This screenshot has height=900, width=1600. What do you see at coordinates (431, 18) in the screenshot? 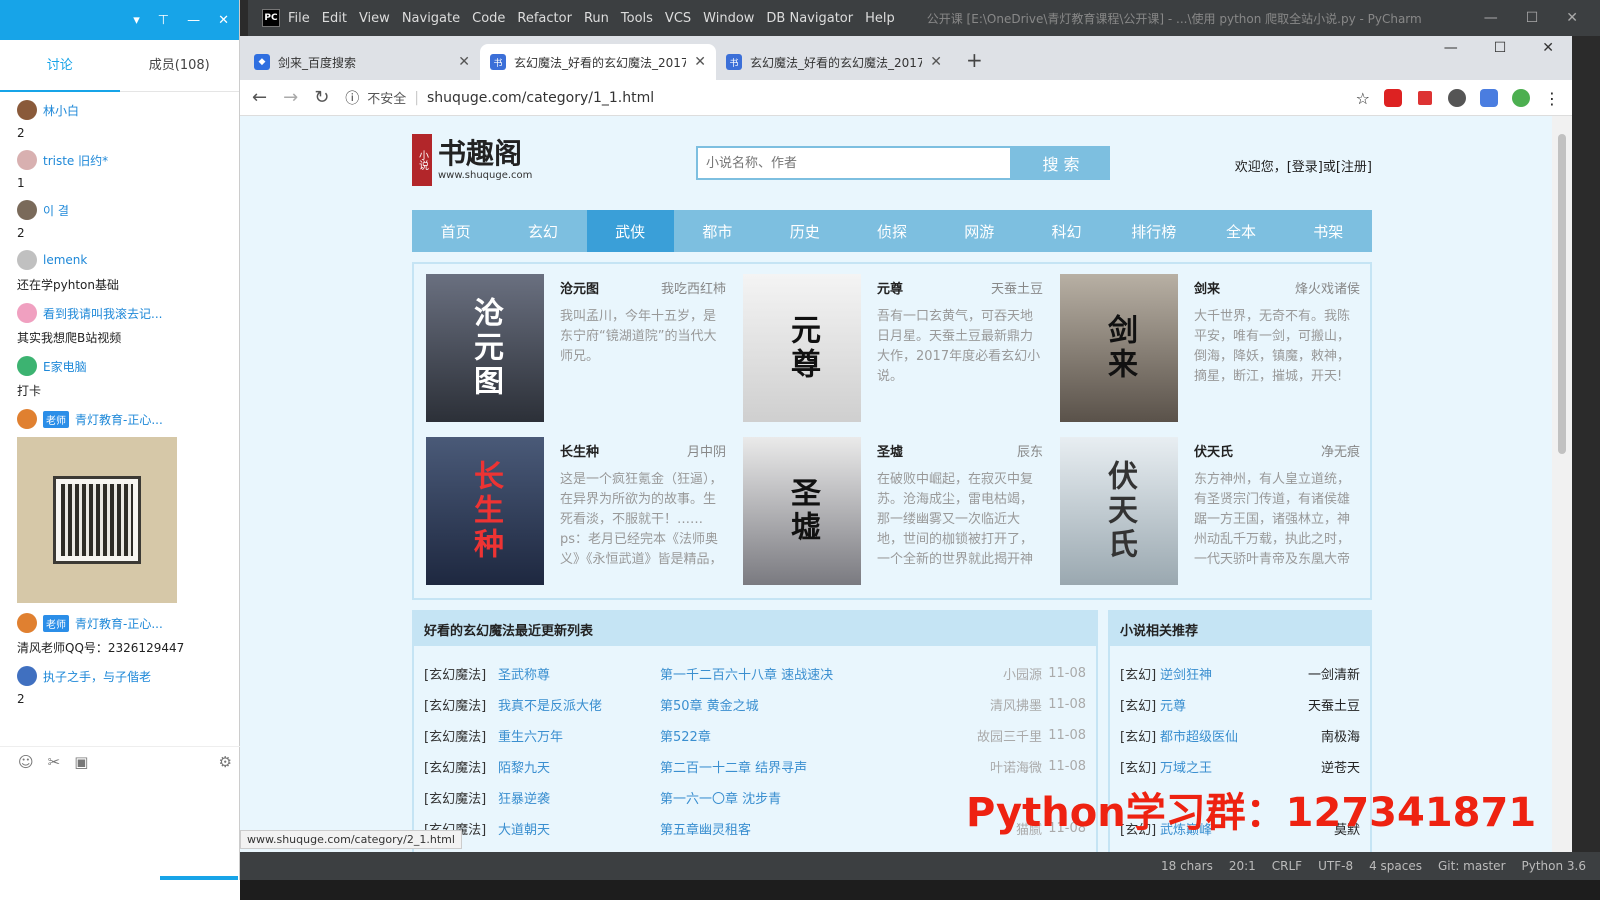
I see `menu-item-navigate: Navigate` at bounding box center [431, 18].